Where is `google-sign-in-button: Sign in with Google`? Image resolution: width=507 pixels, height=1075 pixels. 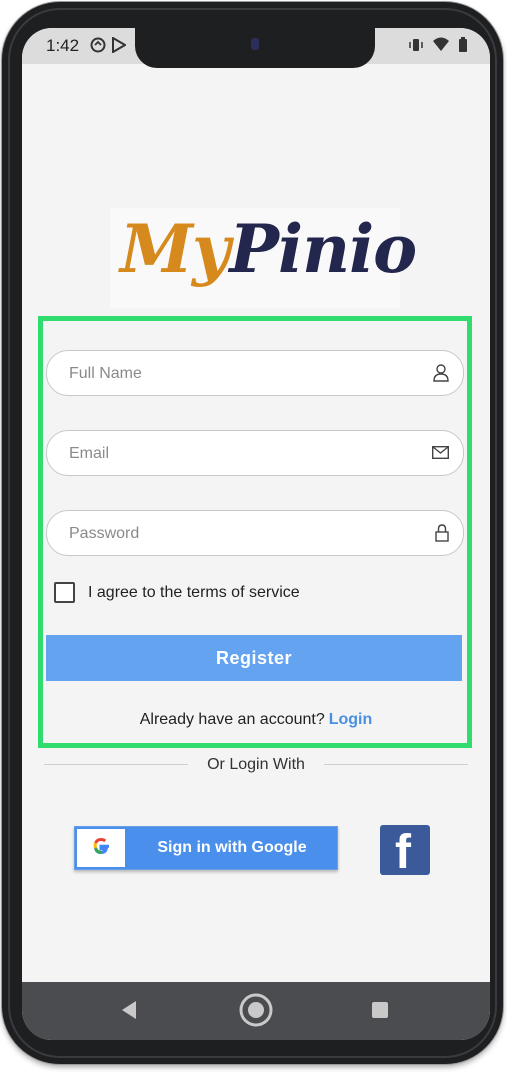
google-sign-in-button: Sign in with Google is located at coordinates (206, 848).